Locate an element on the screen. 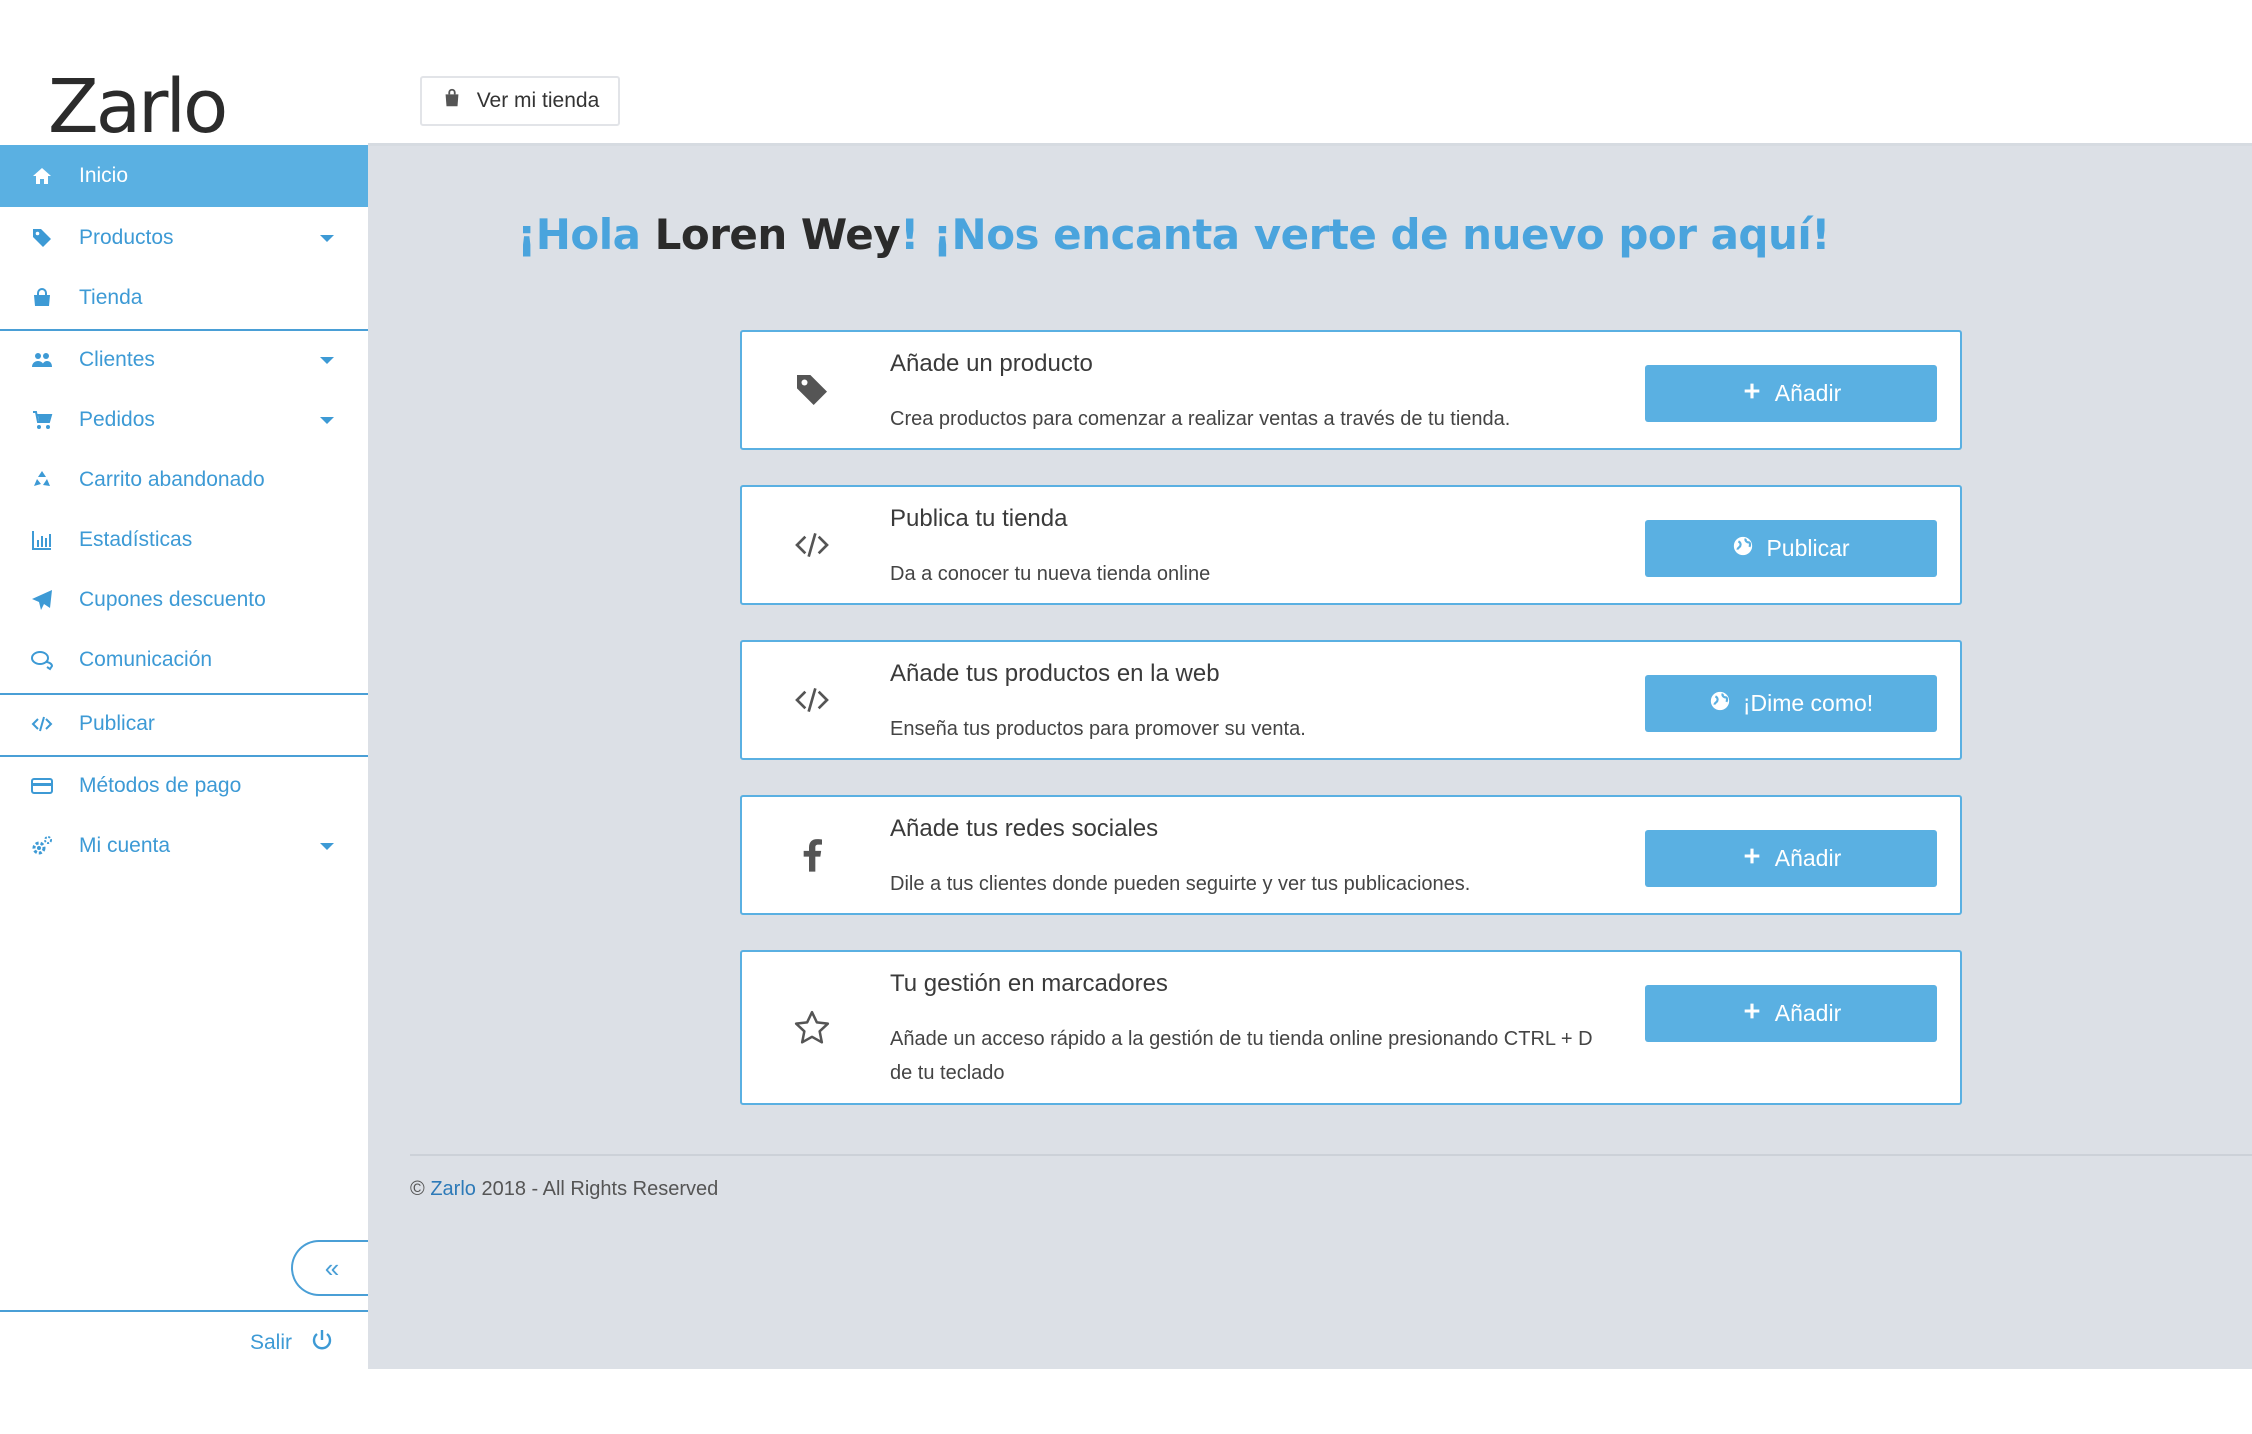 This screenshot has height=1434, width=2252. sidebar-item-label: Tienda is located at coordinates (111, 297).